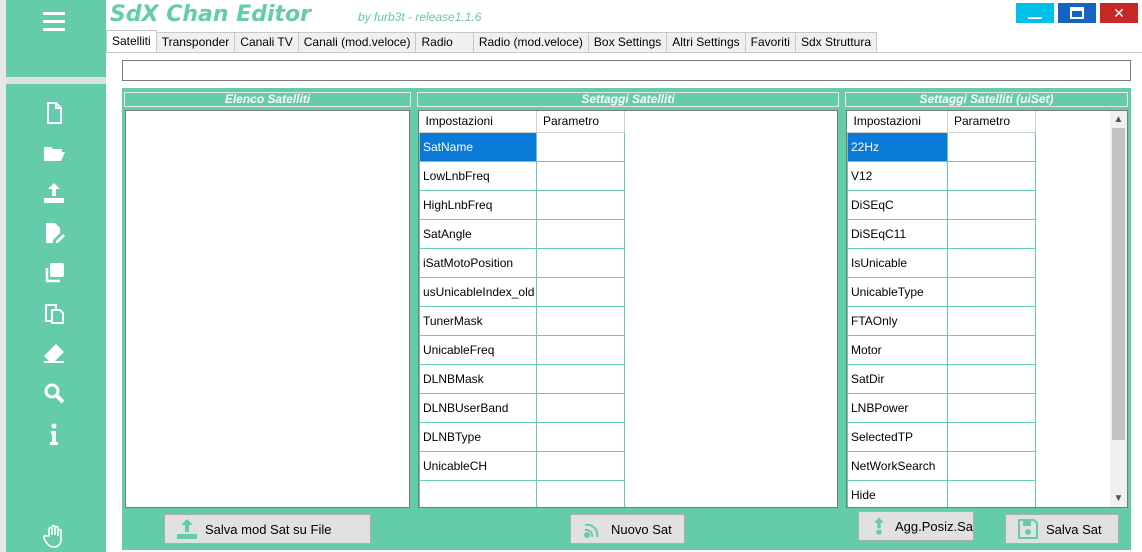 This screenshot has height=552, width=1142. I want to click on eraser-icon, so click(54, 353).